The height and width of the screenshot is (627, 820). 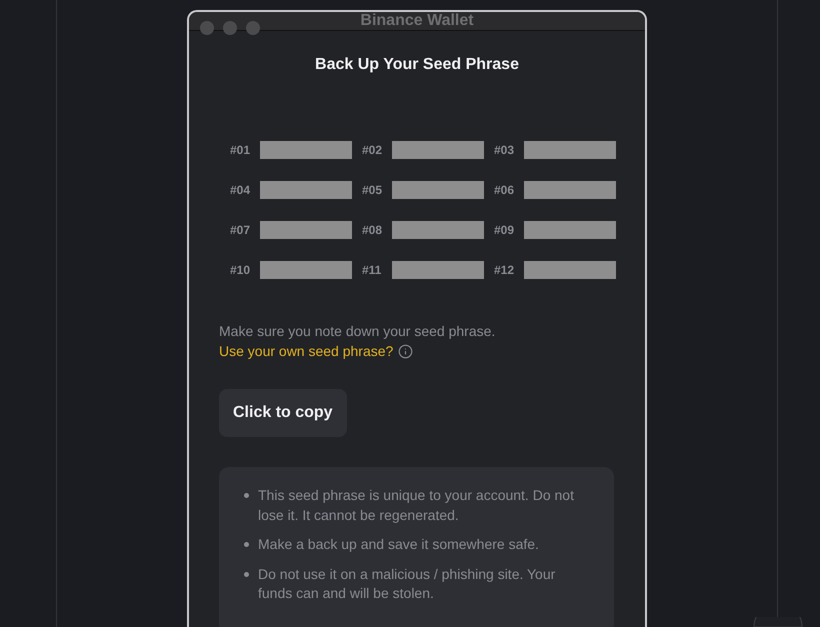 I want to click on window-zoom-icon, so click(x=253, y=28).